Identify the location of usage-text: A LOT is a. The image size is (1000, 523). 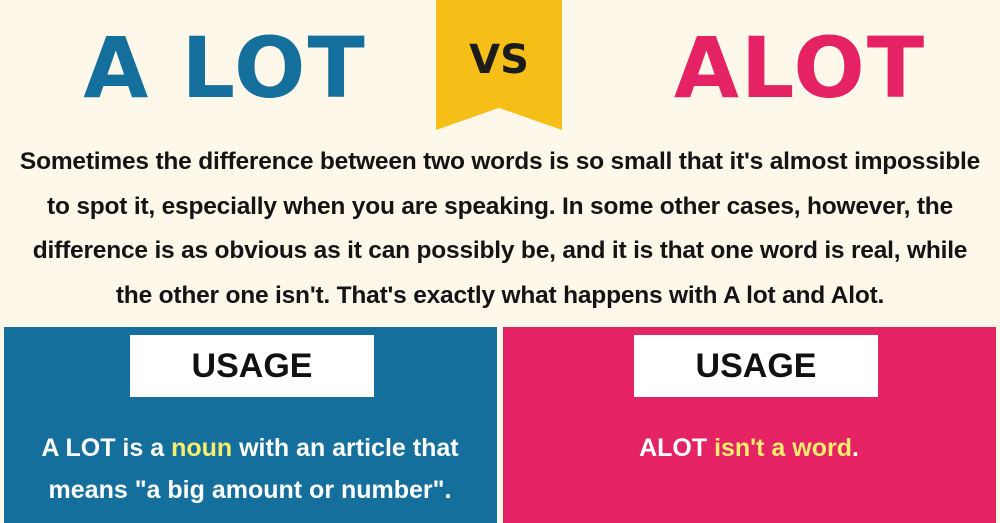
(106, 448).